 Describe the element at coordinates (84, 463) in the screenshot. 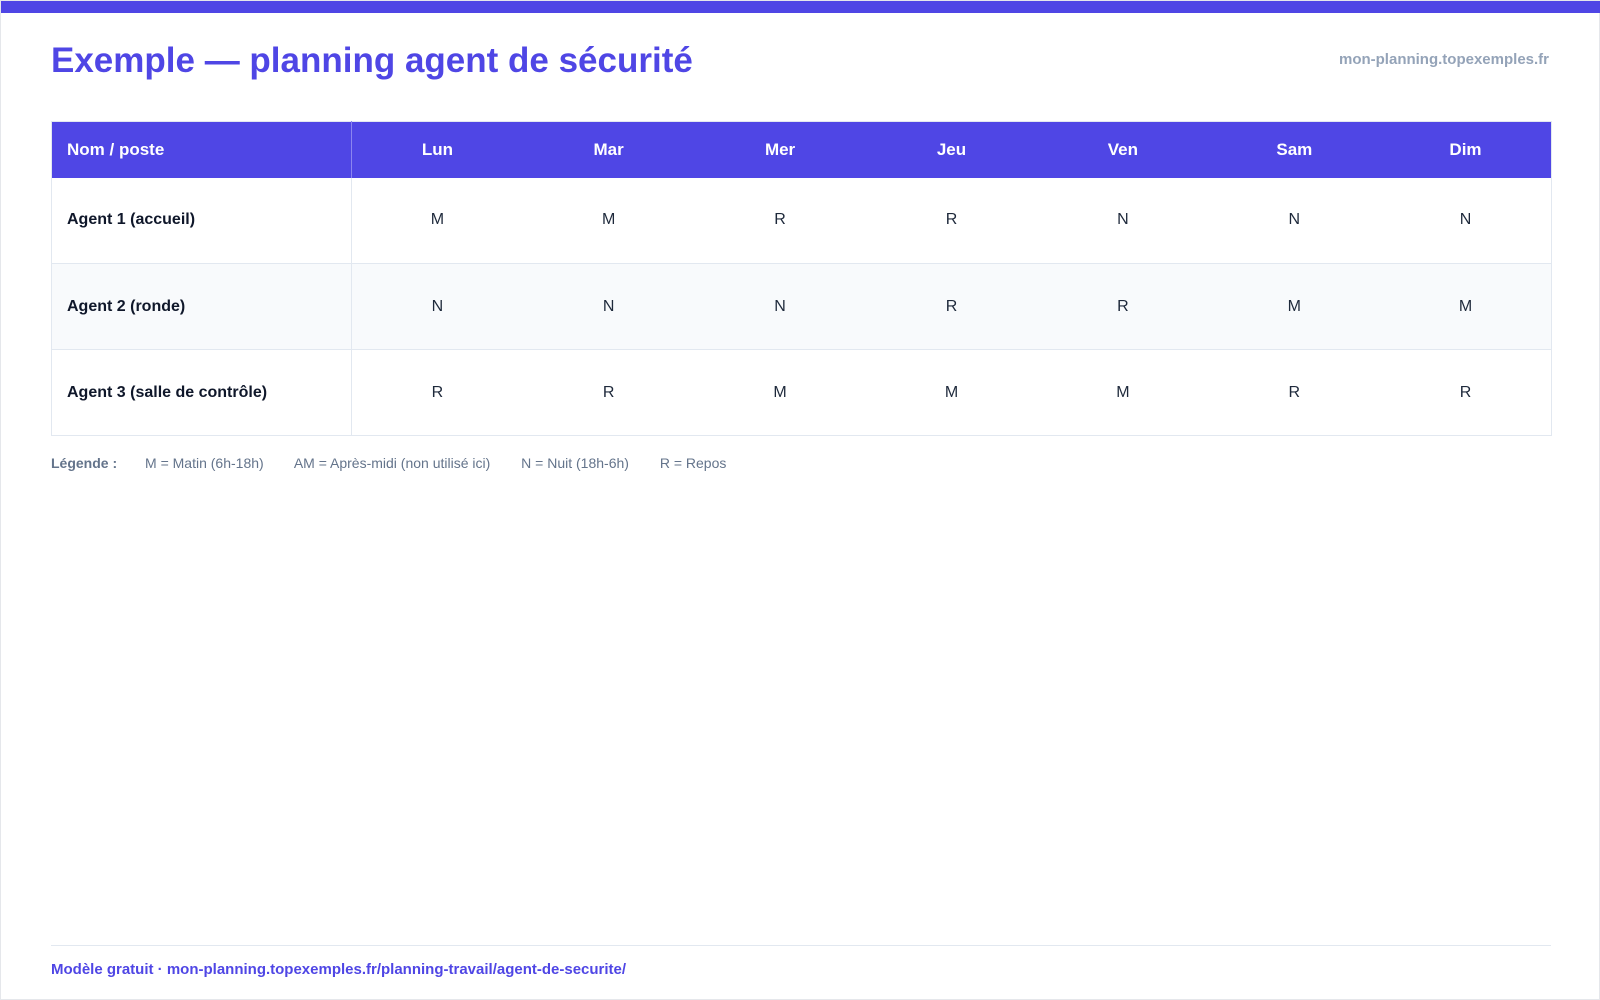

I see `legend-title: Légende :` at that location.